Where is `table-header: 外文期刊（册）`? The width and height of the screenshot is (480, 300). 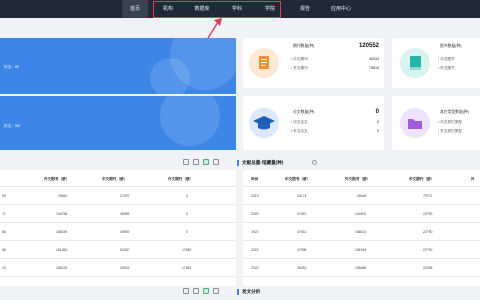 table-header: 外文期刊（册） is located at coordinates (181, 179).